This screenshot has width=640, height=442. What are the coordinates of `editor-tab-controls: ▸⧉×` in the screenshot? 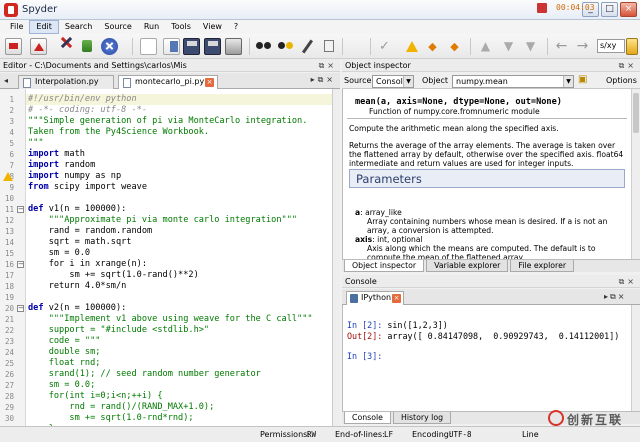 It's located at (323, 80).